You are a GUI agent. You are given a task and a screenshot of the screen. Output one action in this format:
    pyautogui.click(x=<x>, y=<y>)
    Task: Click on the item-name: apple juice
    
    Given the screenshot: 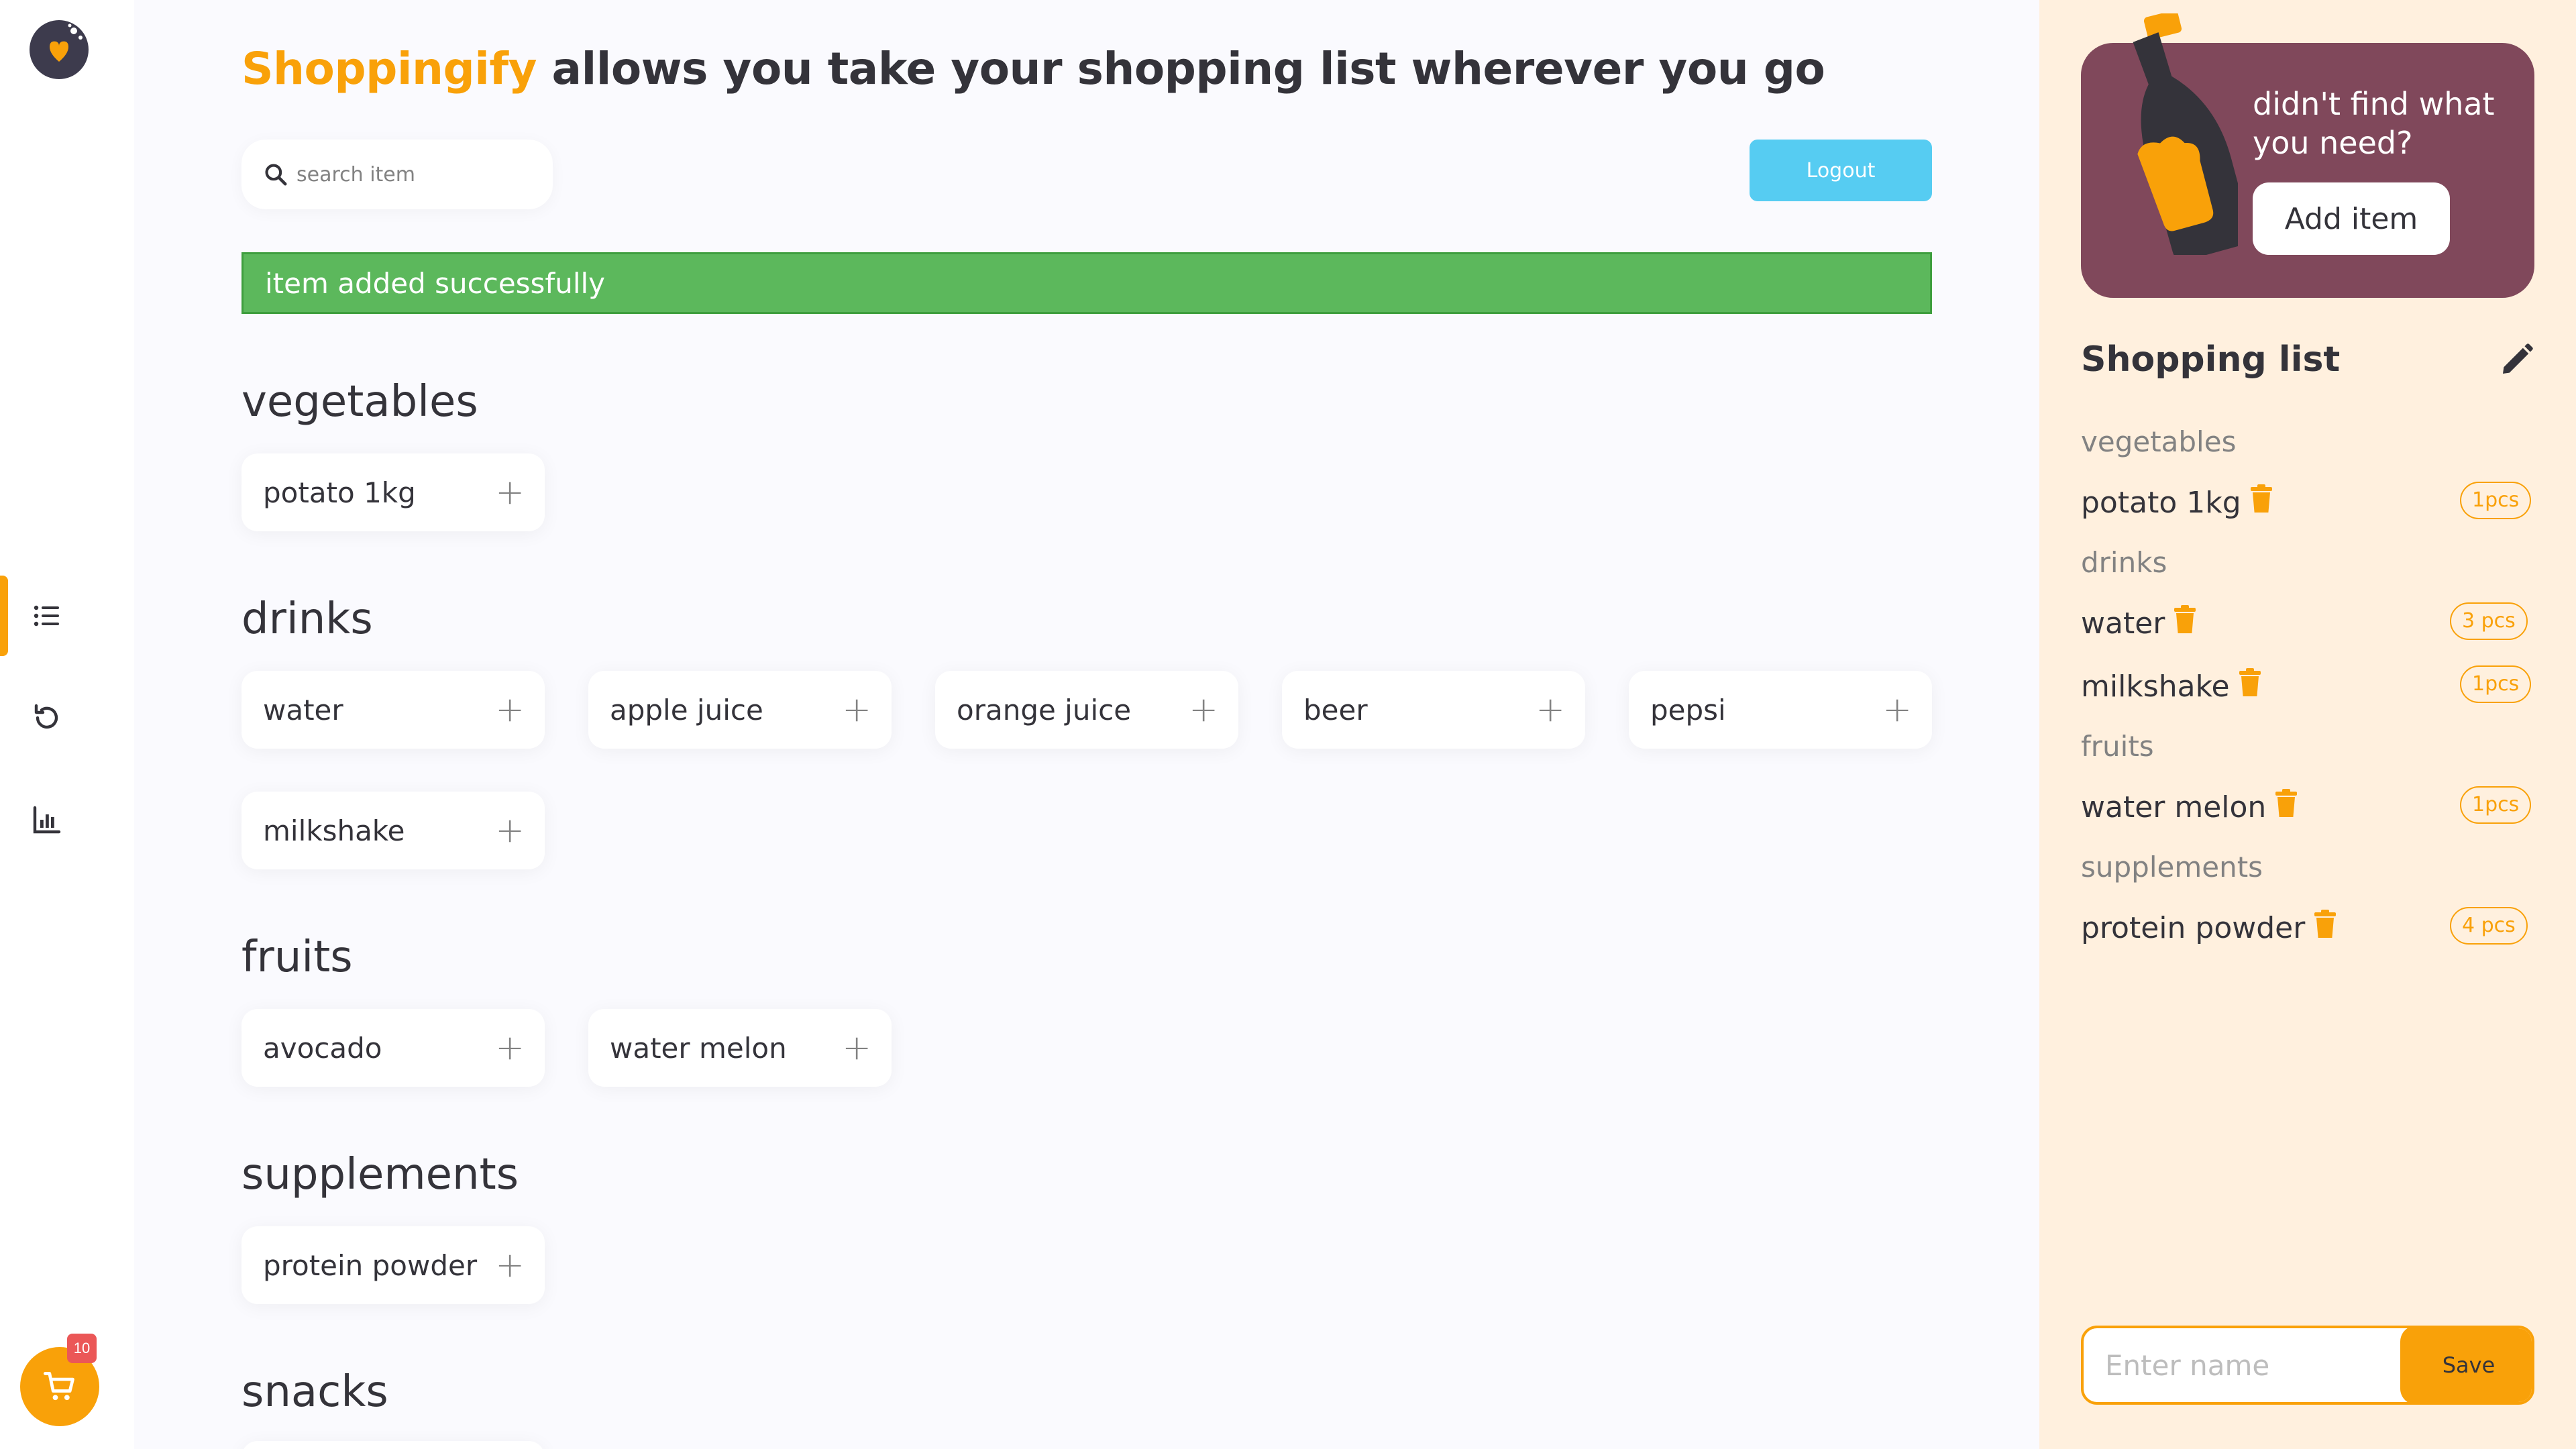 What is the action you would take?
    pyautogui.click(x=686, y=710)
    